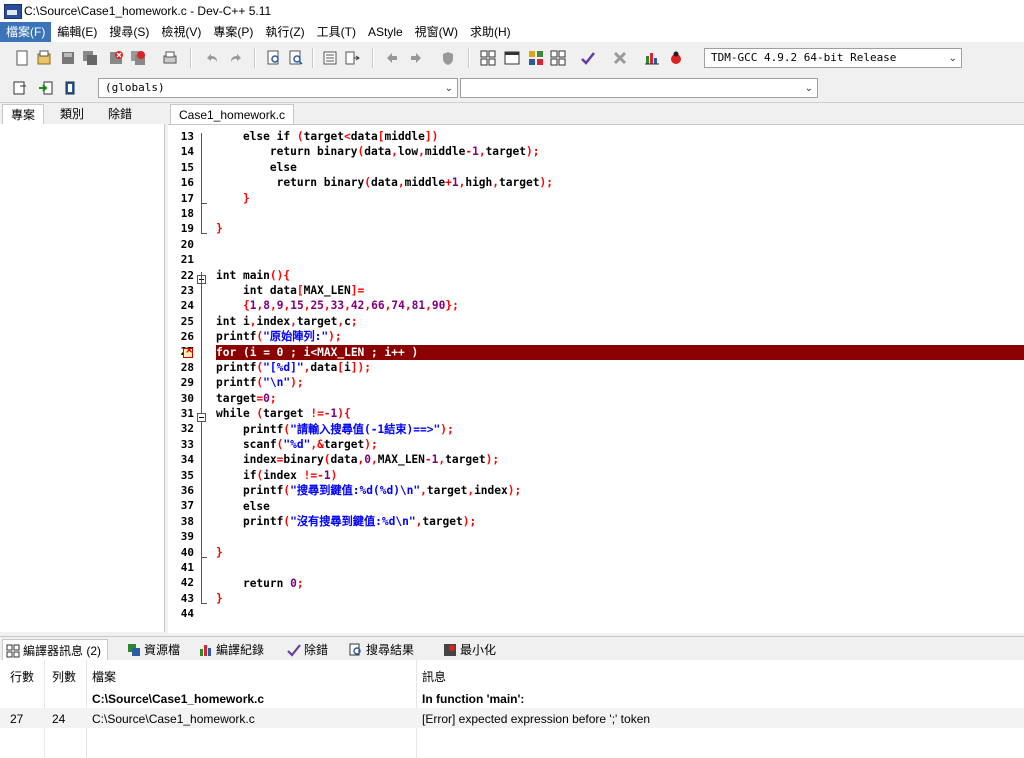 This screenshot has width=1024, height=758. Describe the element at coordinates (676, 58) in the screenshot. I see `debug-bug-icon` at that location.